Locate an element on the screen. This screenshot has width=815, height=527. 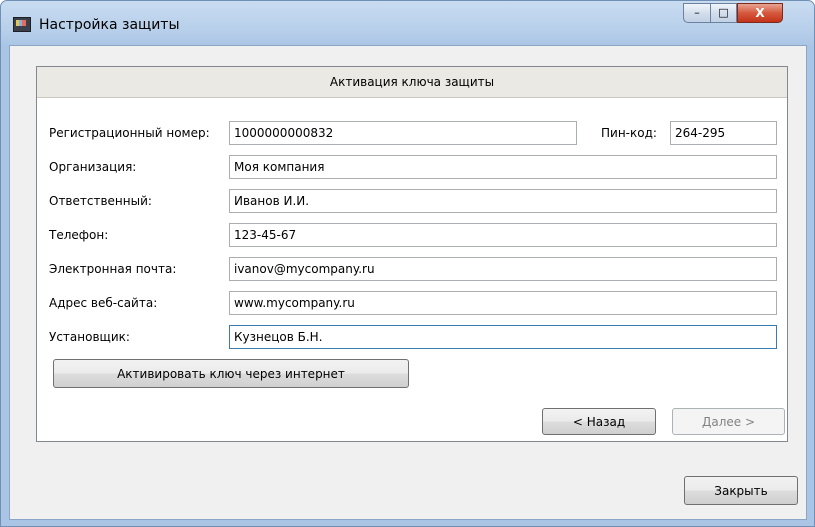
close-button: Закрыть is located at coordinates (741, 490).